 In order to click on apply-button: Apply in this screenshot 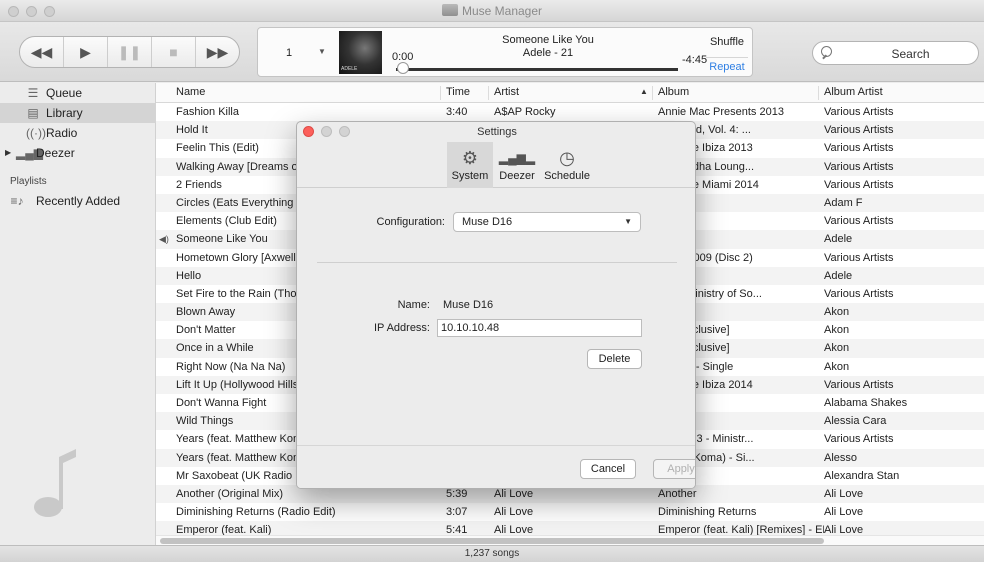, I will do `click(674, 469)`.